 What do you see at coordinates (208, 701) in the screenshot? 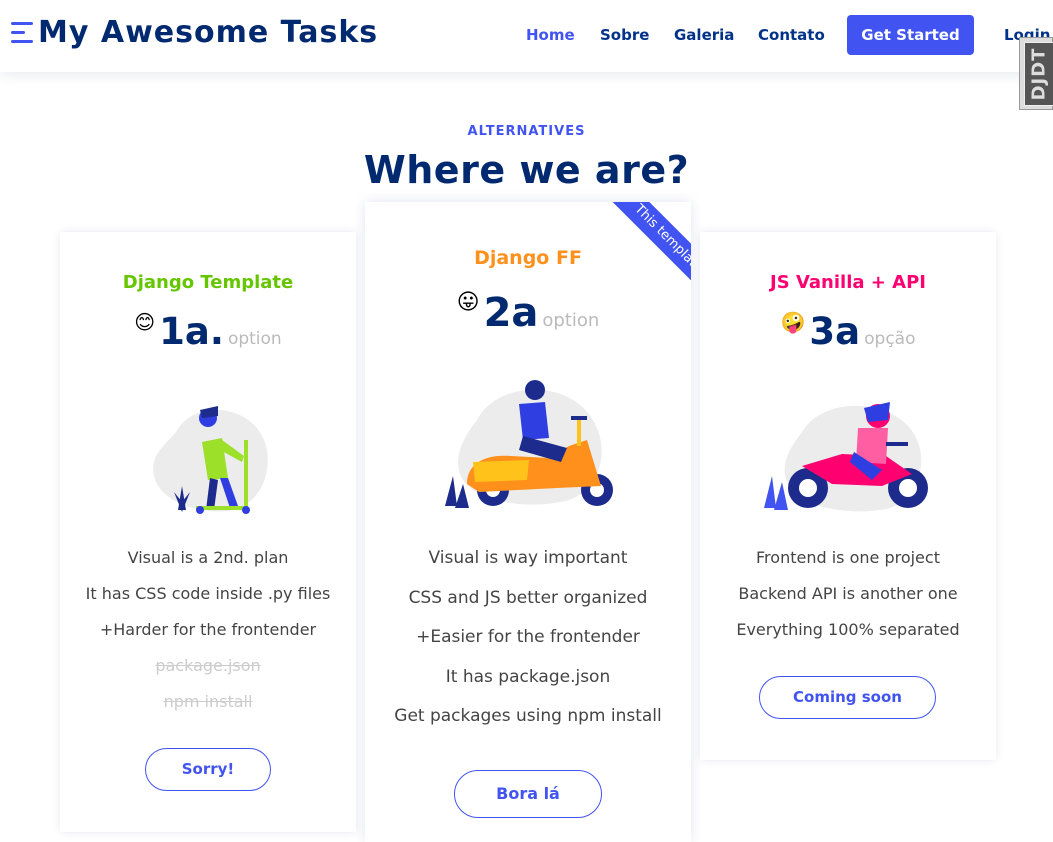
I see `feature-item-unavailable: npm install` at bounding box center [208, 701].